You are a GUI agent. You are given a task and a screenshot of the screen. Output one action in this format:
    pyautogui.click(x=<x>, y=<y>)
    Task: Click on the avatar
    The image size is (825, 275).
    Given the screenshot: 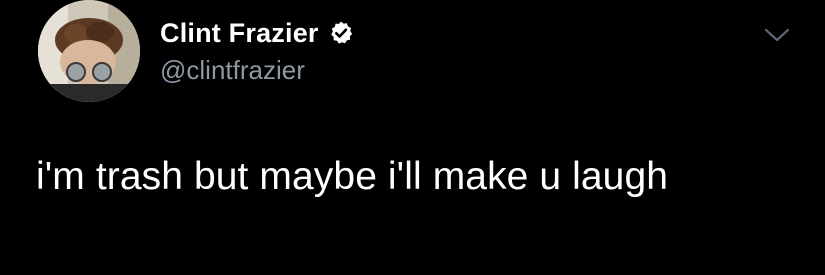 What is the action you would take?
    pyautogui.click(x=89, y=51)
    